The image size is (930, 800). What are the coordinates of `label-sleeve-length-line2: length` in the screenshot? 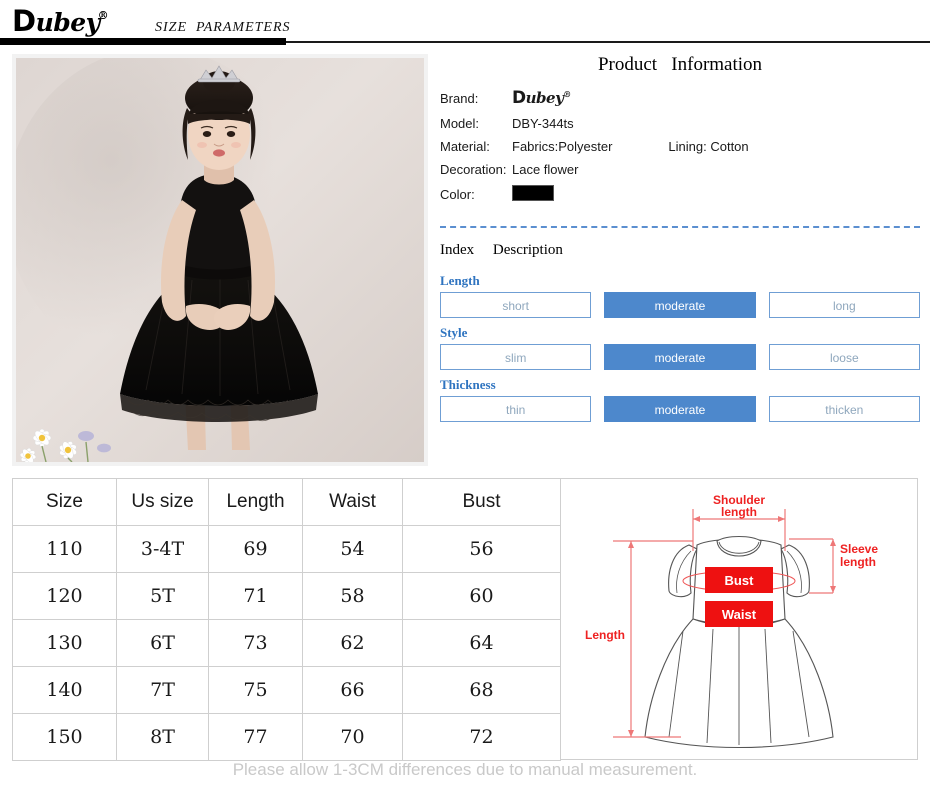 It's located at (858, 562).